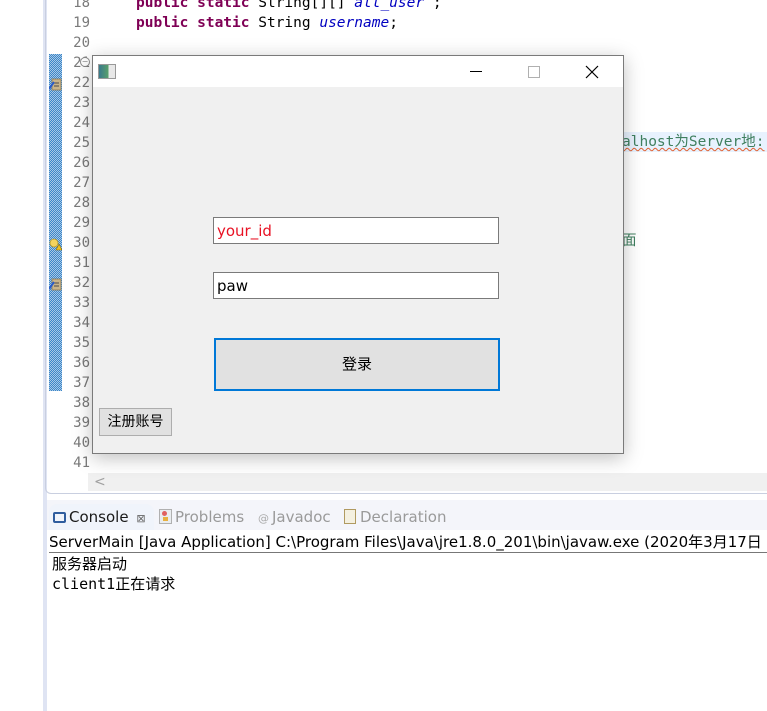  Describe the element at coordinates (356, 285) in the screenshot. I see `password-input: paw` at that location.